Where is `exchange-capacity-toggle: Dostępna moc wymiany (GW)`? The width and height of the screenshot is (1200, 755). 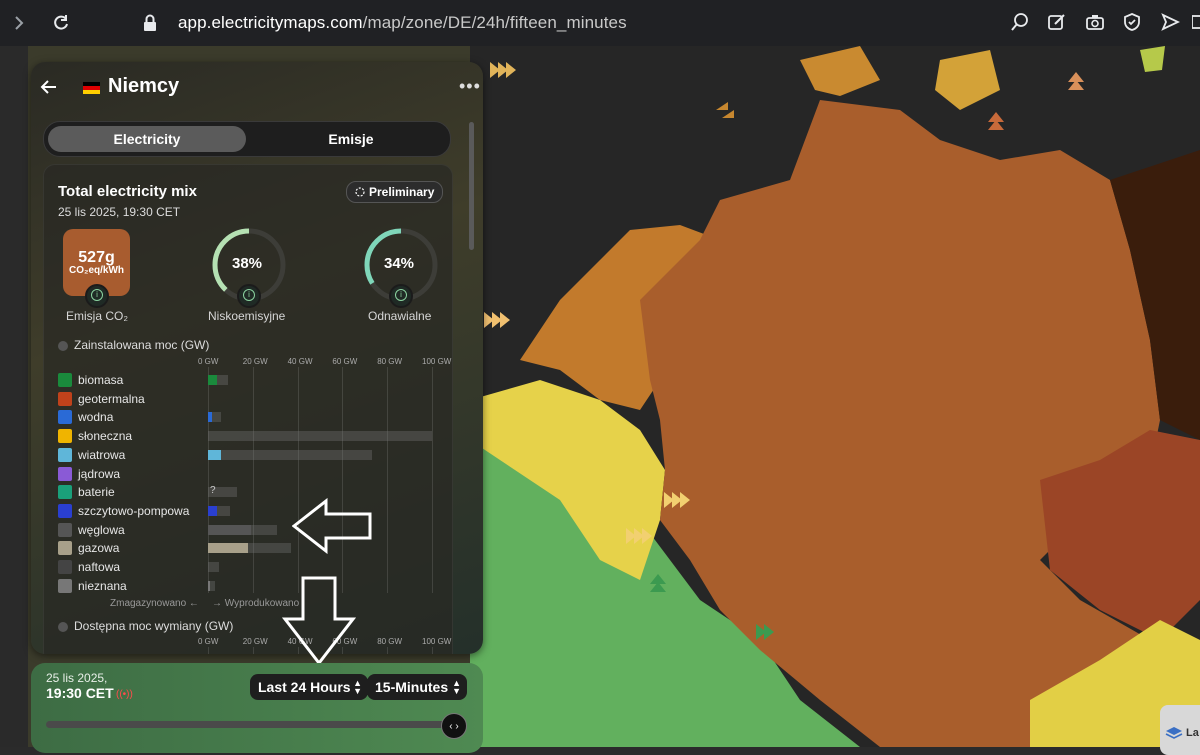
exchange-capacity-toggle: Dostępna moc wymiany (GW) is located at coordinates (145, 626).